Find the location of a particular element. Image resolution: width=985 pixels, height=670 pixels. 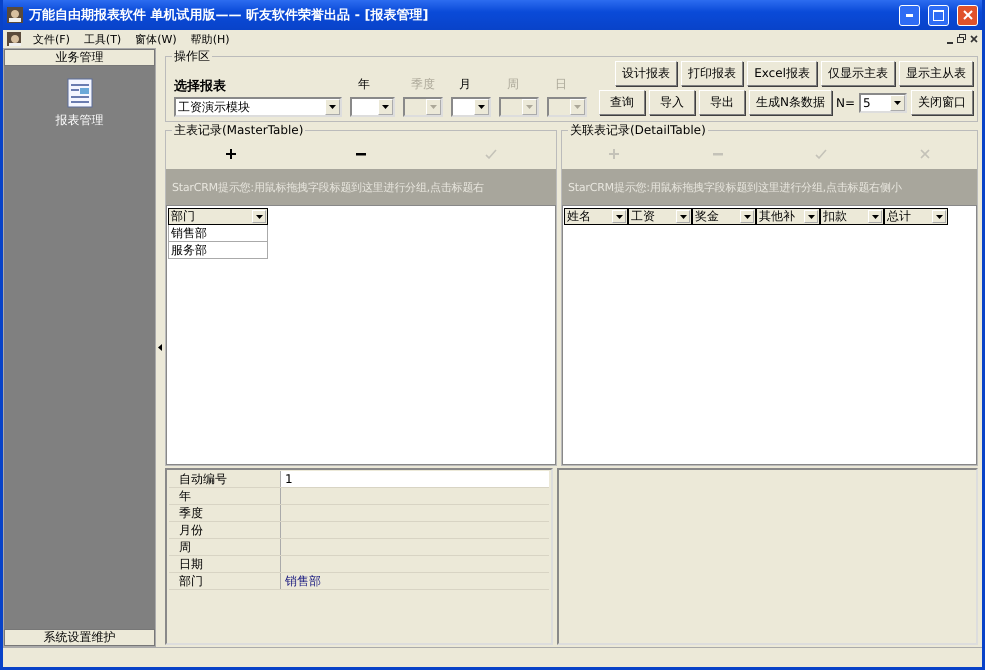

group-by-hint: StarCRM提示您:用鼠标拖拽字段标题到这里进行分组,点击标题右 is located at coordinates (361, 187).